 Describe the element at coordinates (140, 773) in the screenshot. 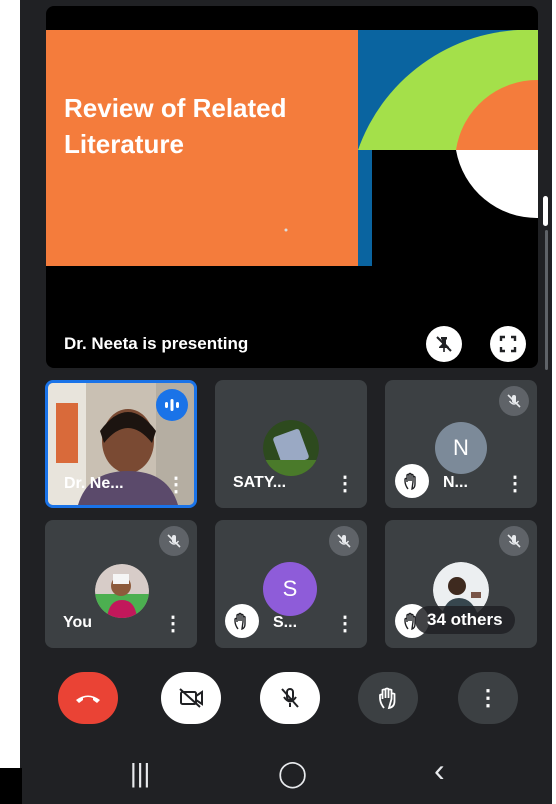

I see `recent-apps-button: |||` at that location.